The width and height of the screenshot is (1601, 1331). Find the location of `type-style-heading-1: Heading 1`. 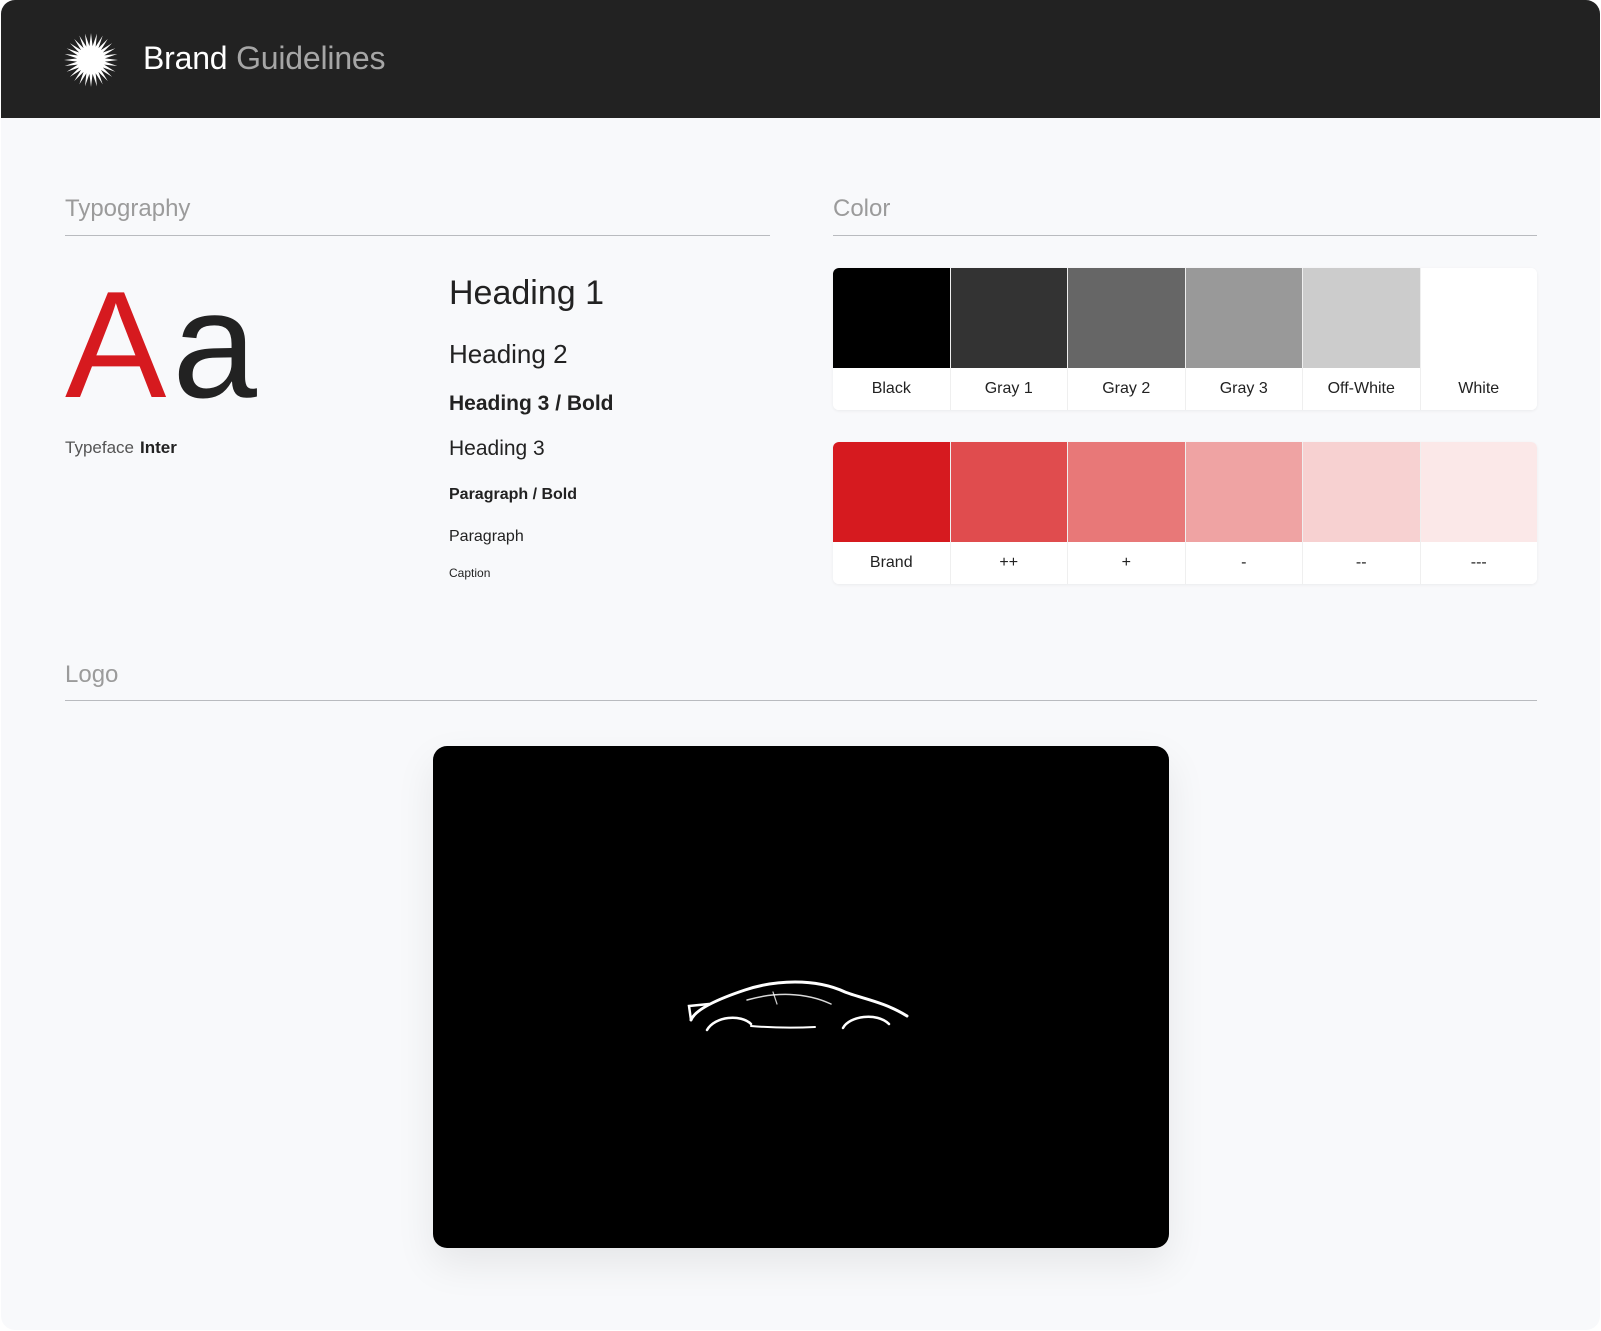

type-style-heading-1: Heading 1 is located at coordinates (527, 293).